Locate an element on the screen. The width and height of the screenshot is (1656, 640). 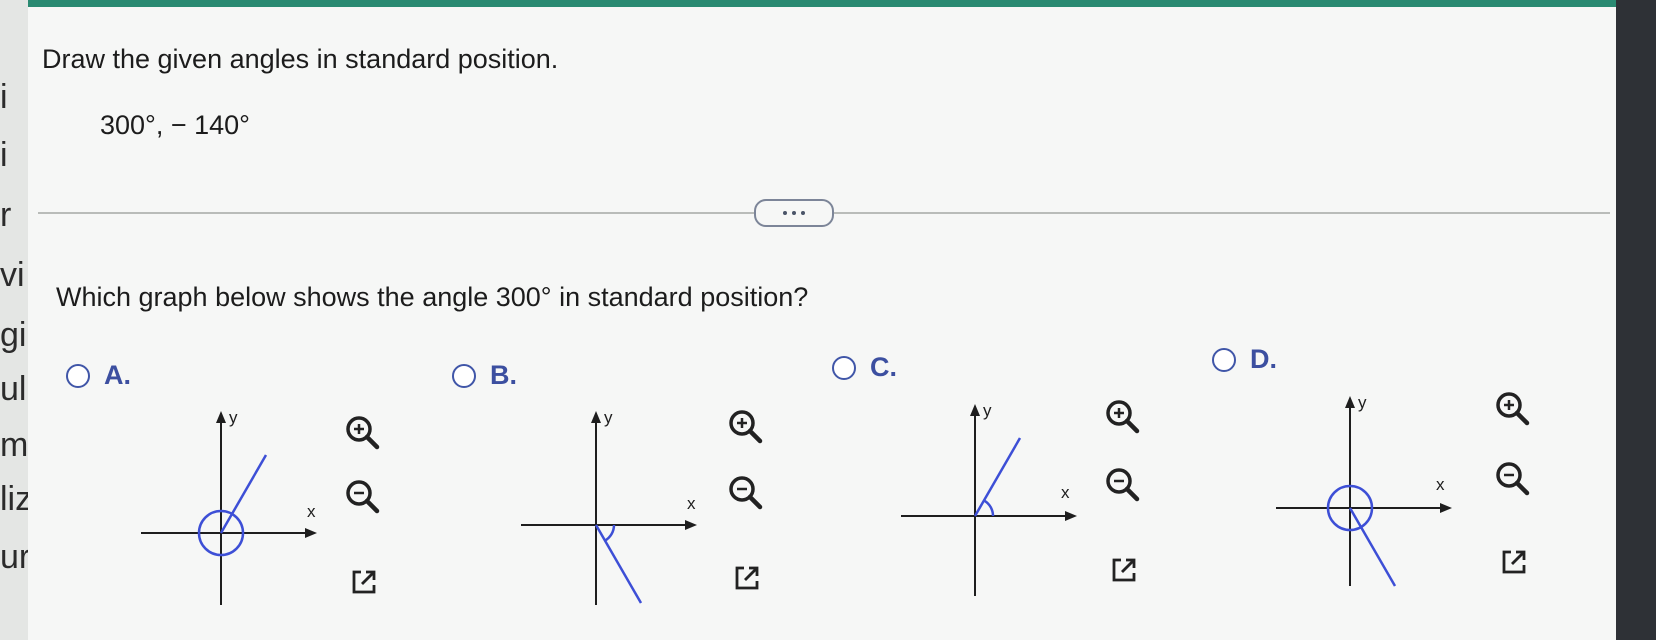
option-label: B. is located at coordinates (503, 375).